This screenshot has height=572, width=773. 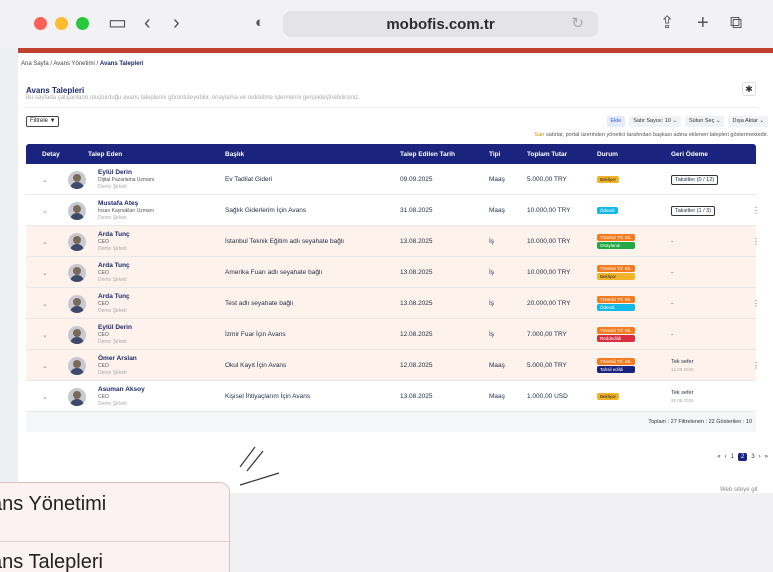 What do you see at coordinates (274, 272) in the screenshot?
I see `request-title: Amerika Fuarı adlı seyahate bağlı` at bounding box center [274, 272].